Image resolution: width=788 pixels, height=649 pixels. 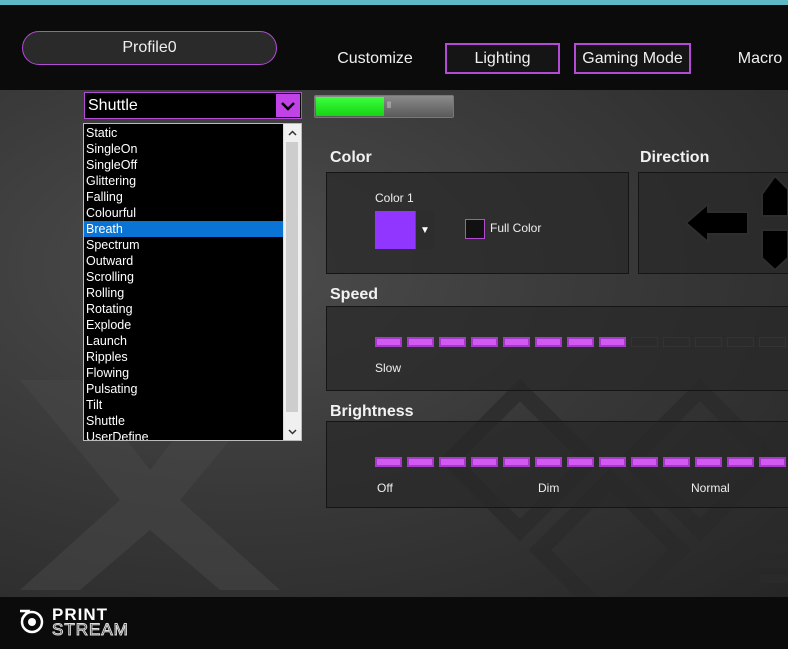 I want to click on color-section-title: Color, so click(x=351, y=157).